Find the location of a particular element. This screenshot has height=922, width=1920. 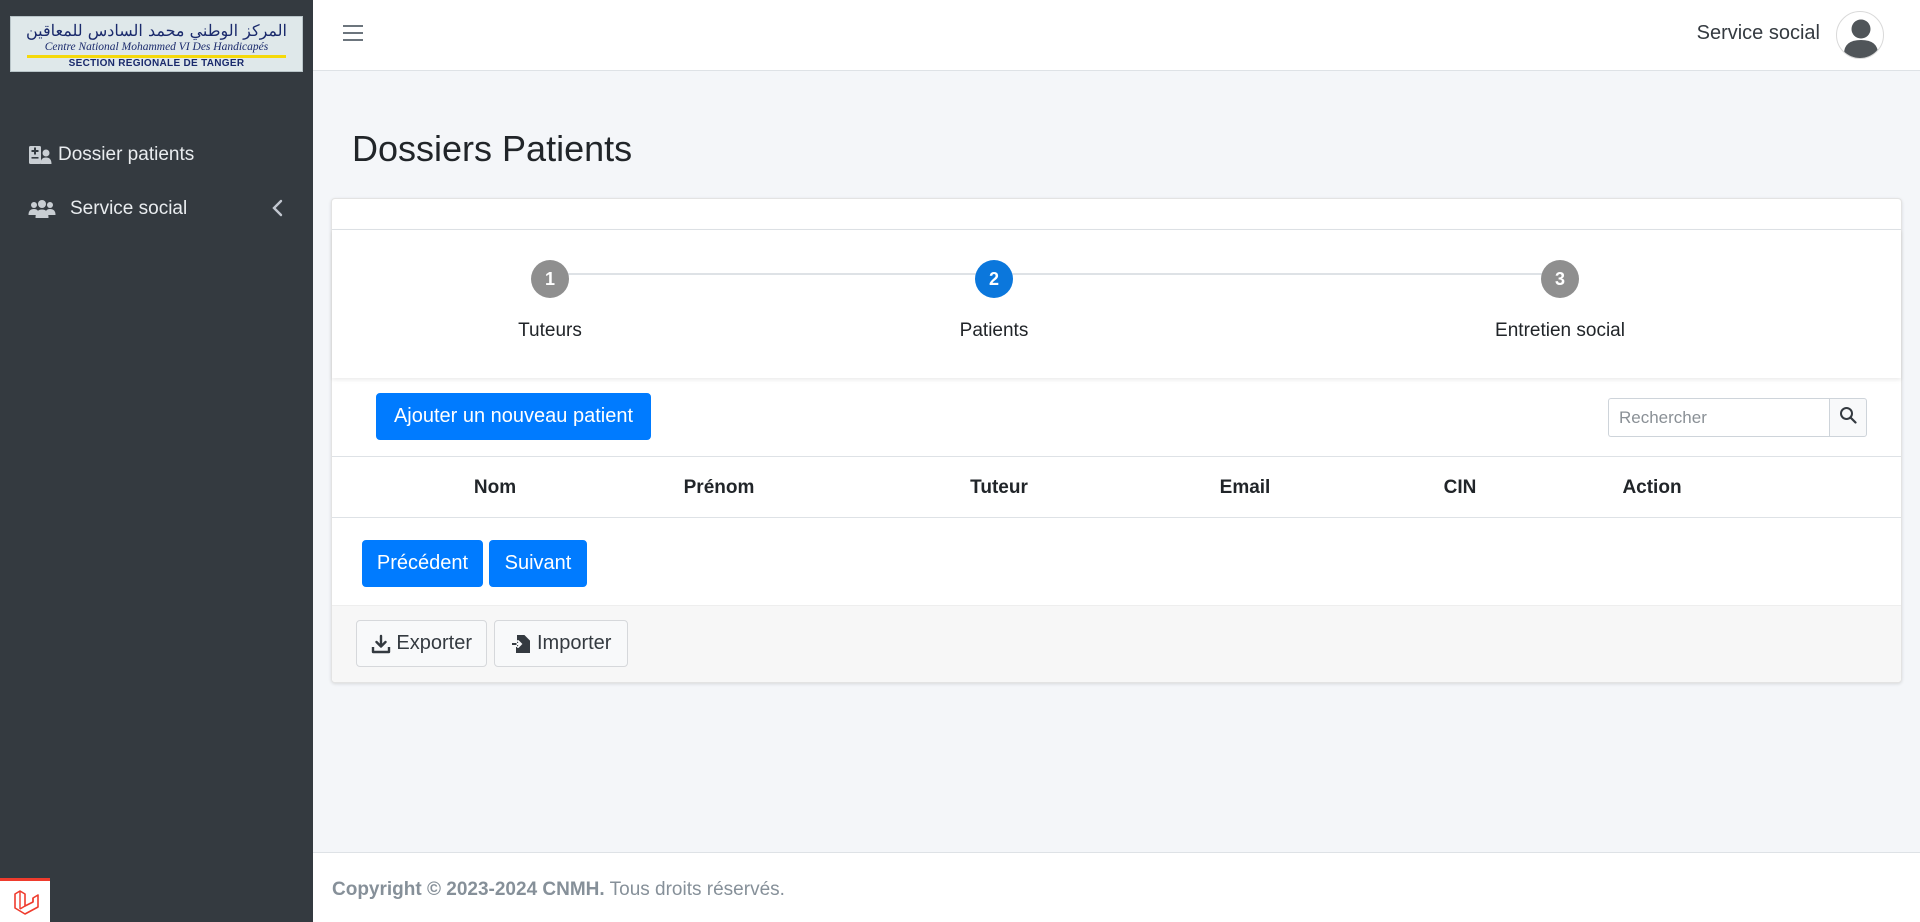

step-patients: 2 Patients is located at coordinates (994, 301).